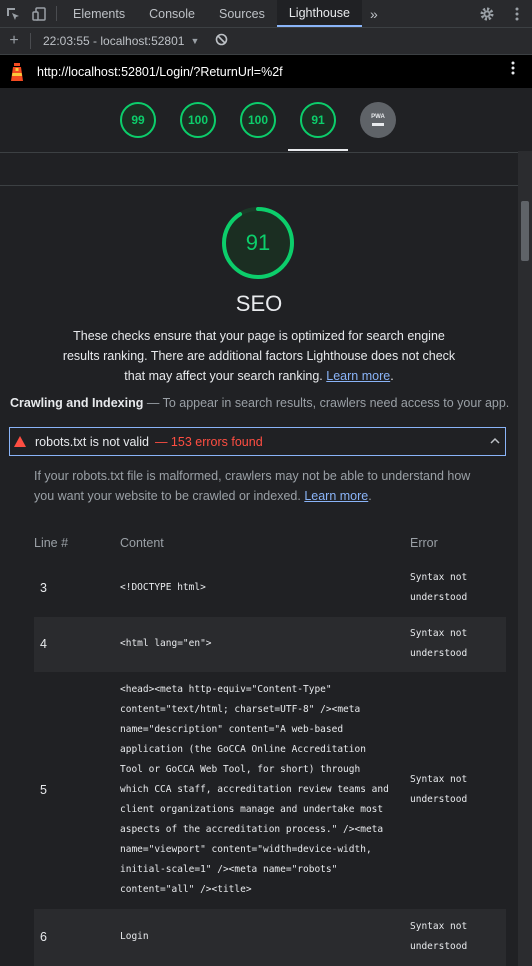 The image size is (532, 966). What do you see at coordinates (266, 41) in the screenshot?
I see `lighthouse-toolbar: + 22:03:55 - localhost:52801 ▼` at bounding box center [266, 41].